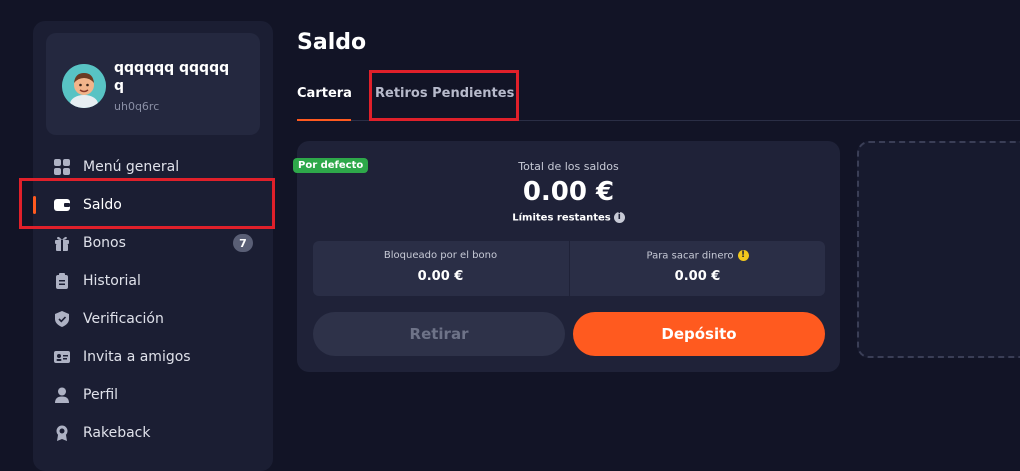  Describe the element at coordinates (123, 319) in the screenshot. I see `sidebar-item-label: Verificación` at that location.